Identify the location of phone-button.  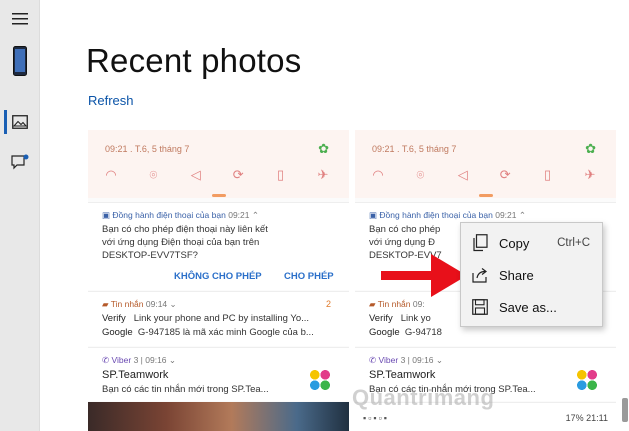
(20, 61).